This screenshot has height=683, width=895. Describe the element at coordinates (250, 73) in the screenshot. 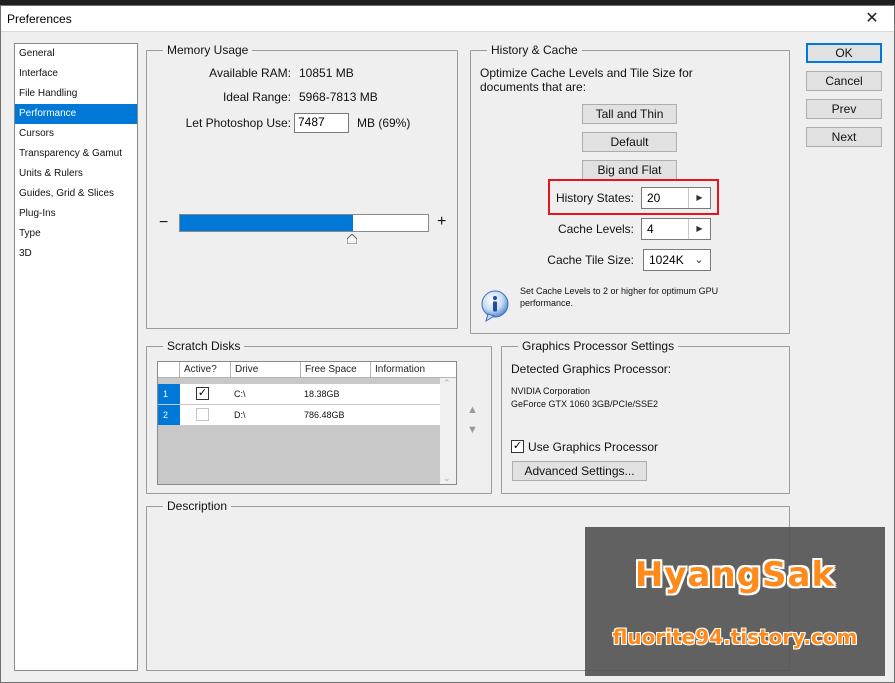

I see `available-ram-label: Available RAM:` at that location.